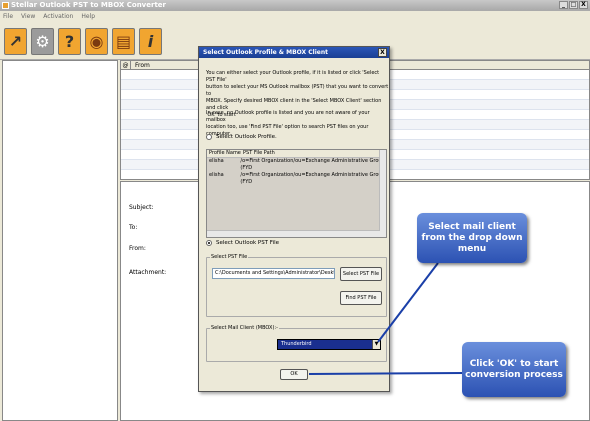 This screenshot has width=590, height=421. Describe the element at coordinates (514, 369) in the screenshot. I see `ok-callout: Click 'OK' to start conversion process` at that location.